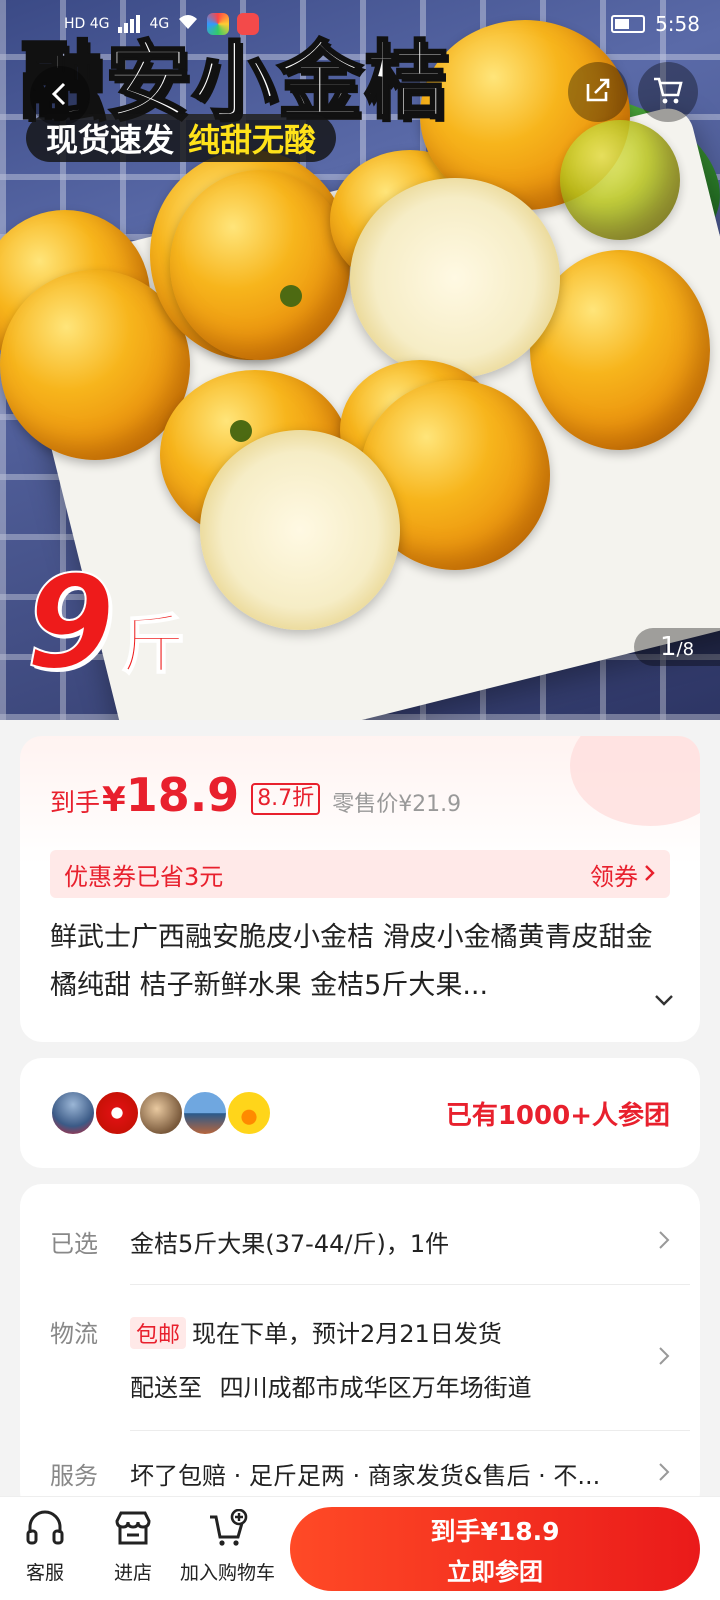 This screenshot has width=720, height=1600. I want to click on claim-coupon-label: 领券, so click(614, 876).